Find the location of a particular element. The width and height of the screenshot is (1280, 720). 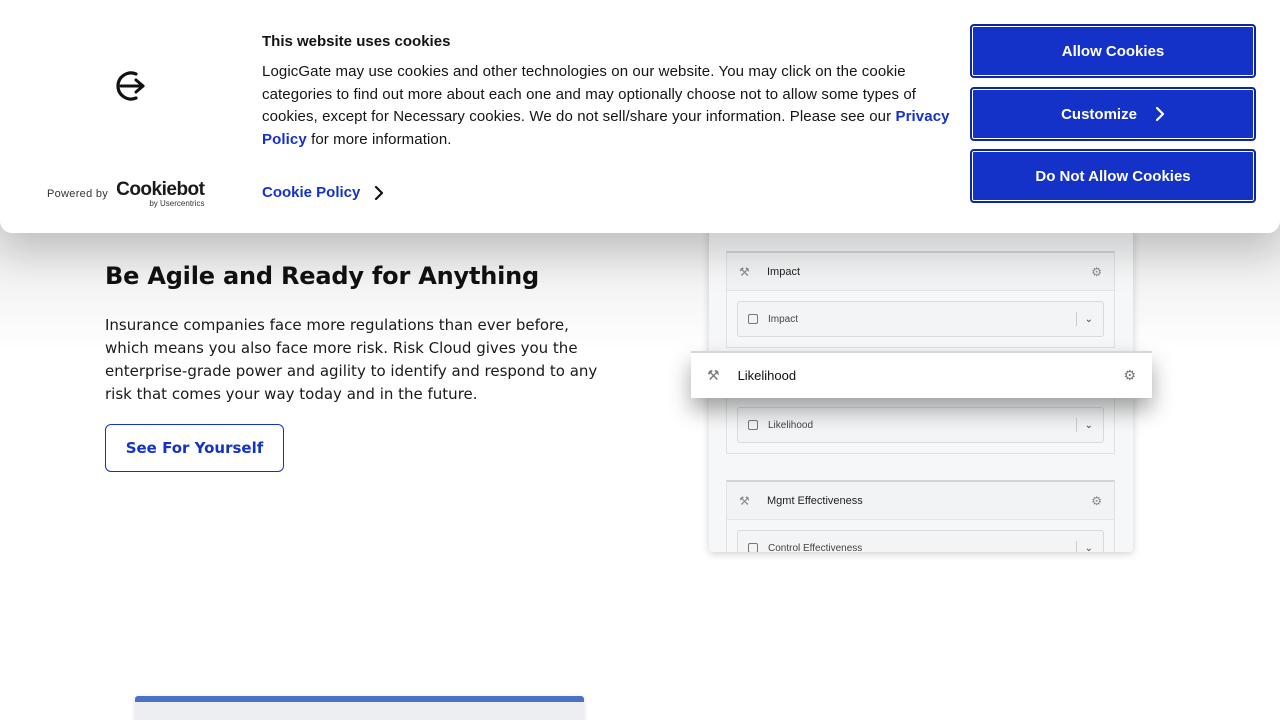

powered-by-label: Powered by is located at coordinates (78, 194).